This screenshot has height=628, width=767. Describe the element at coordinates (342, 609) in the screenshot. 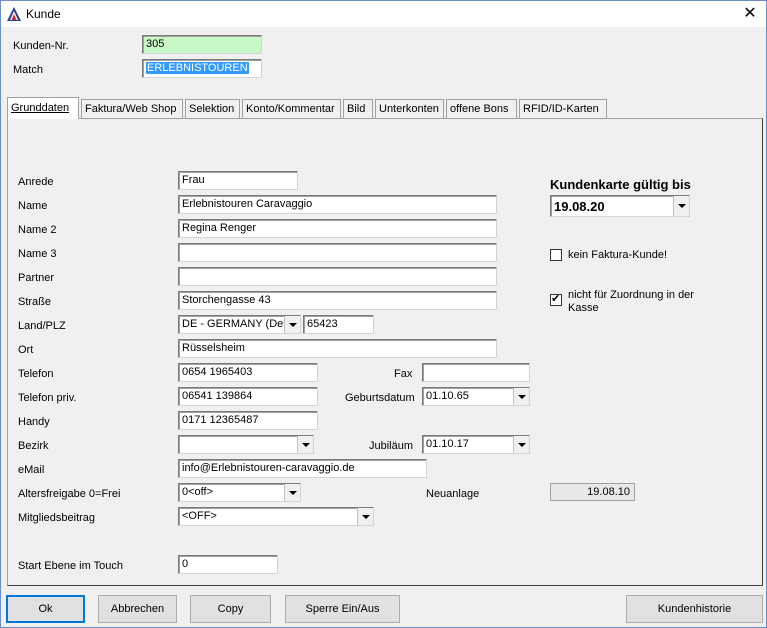

I see `sperre-toggle-button: Sperre Ein/Aus` at that location.